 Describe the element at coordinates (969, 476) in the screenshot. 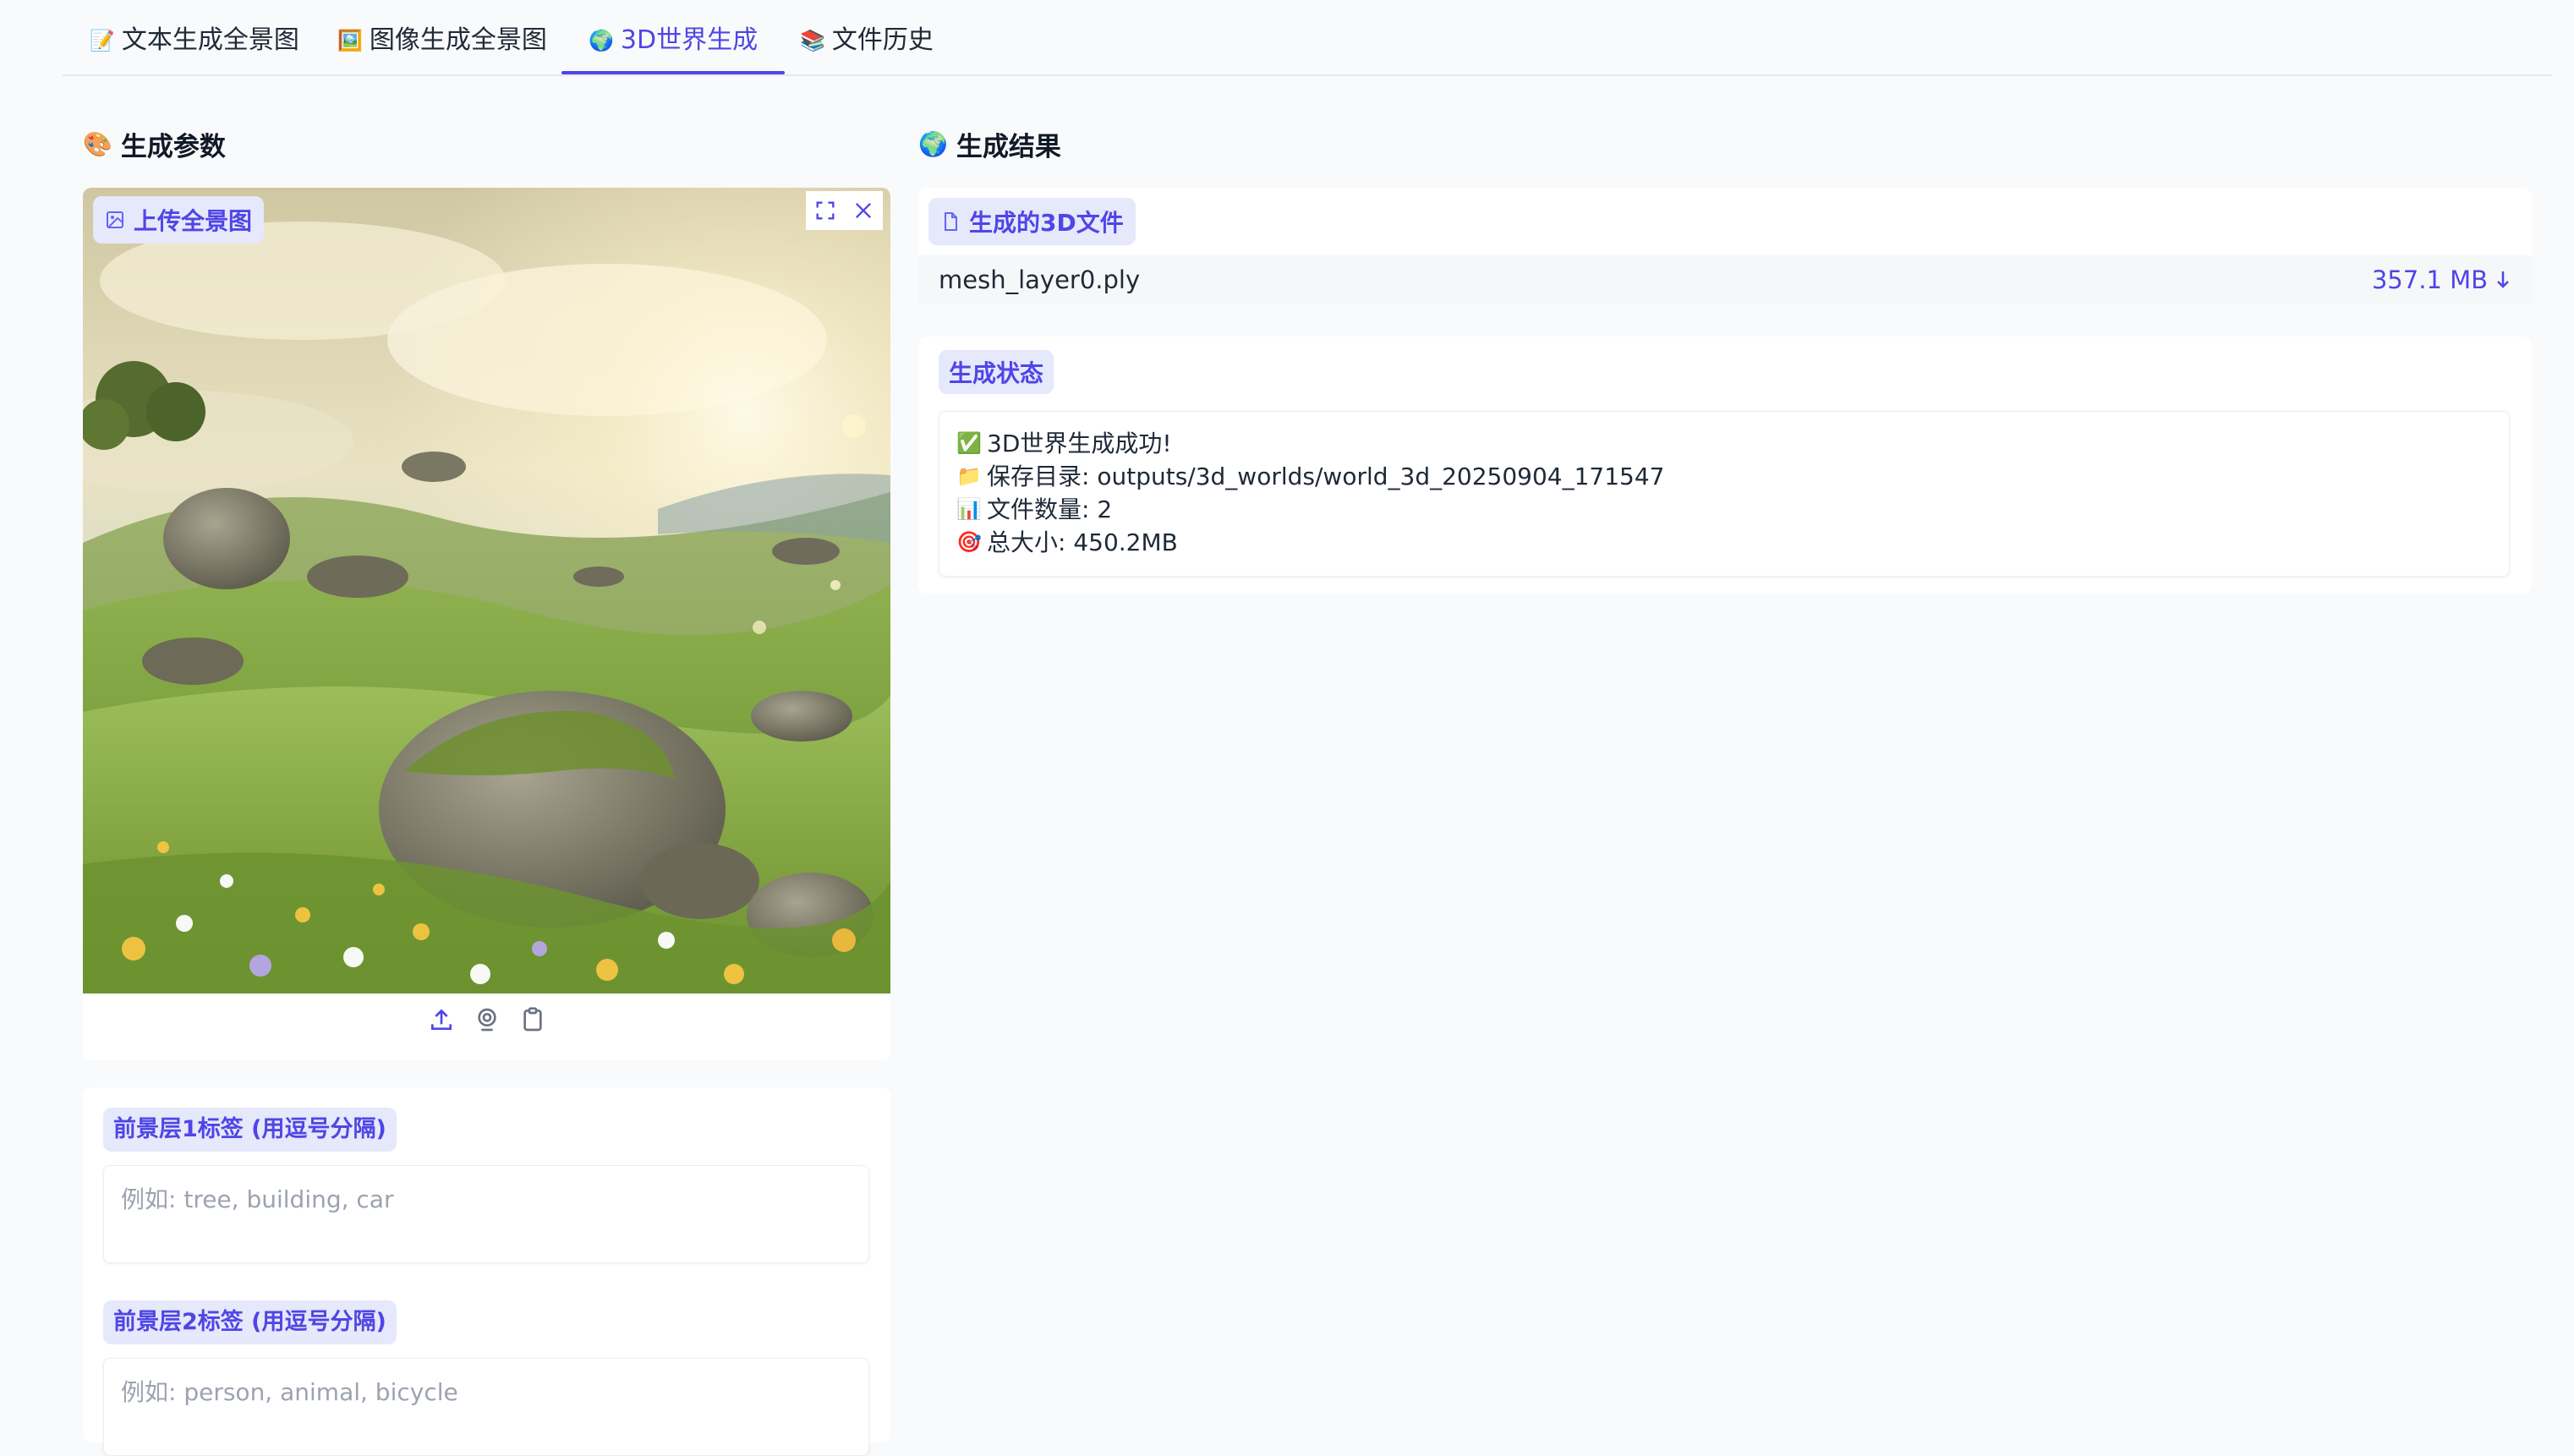

I see `folder-icon: 📁` at that location.